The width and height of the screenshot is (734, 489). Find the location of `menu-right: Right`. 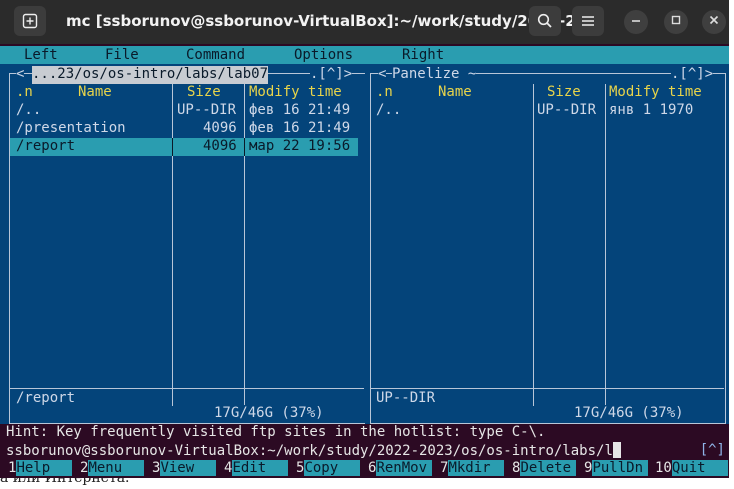

menu-right: Right is located at coordinates (423, 55).